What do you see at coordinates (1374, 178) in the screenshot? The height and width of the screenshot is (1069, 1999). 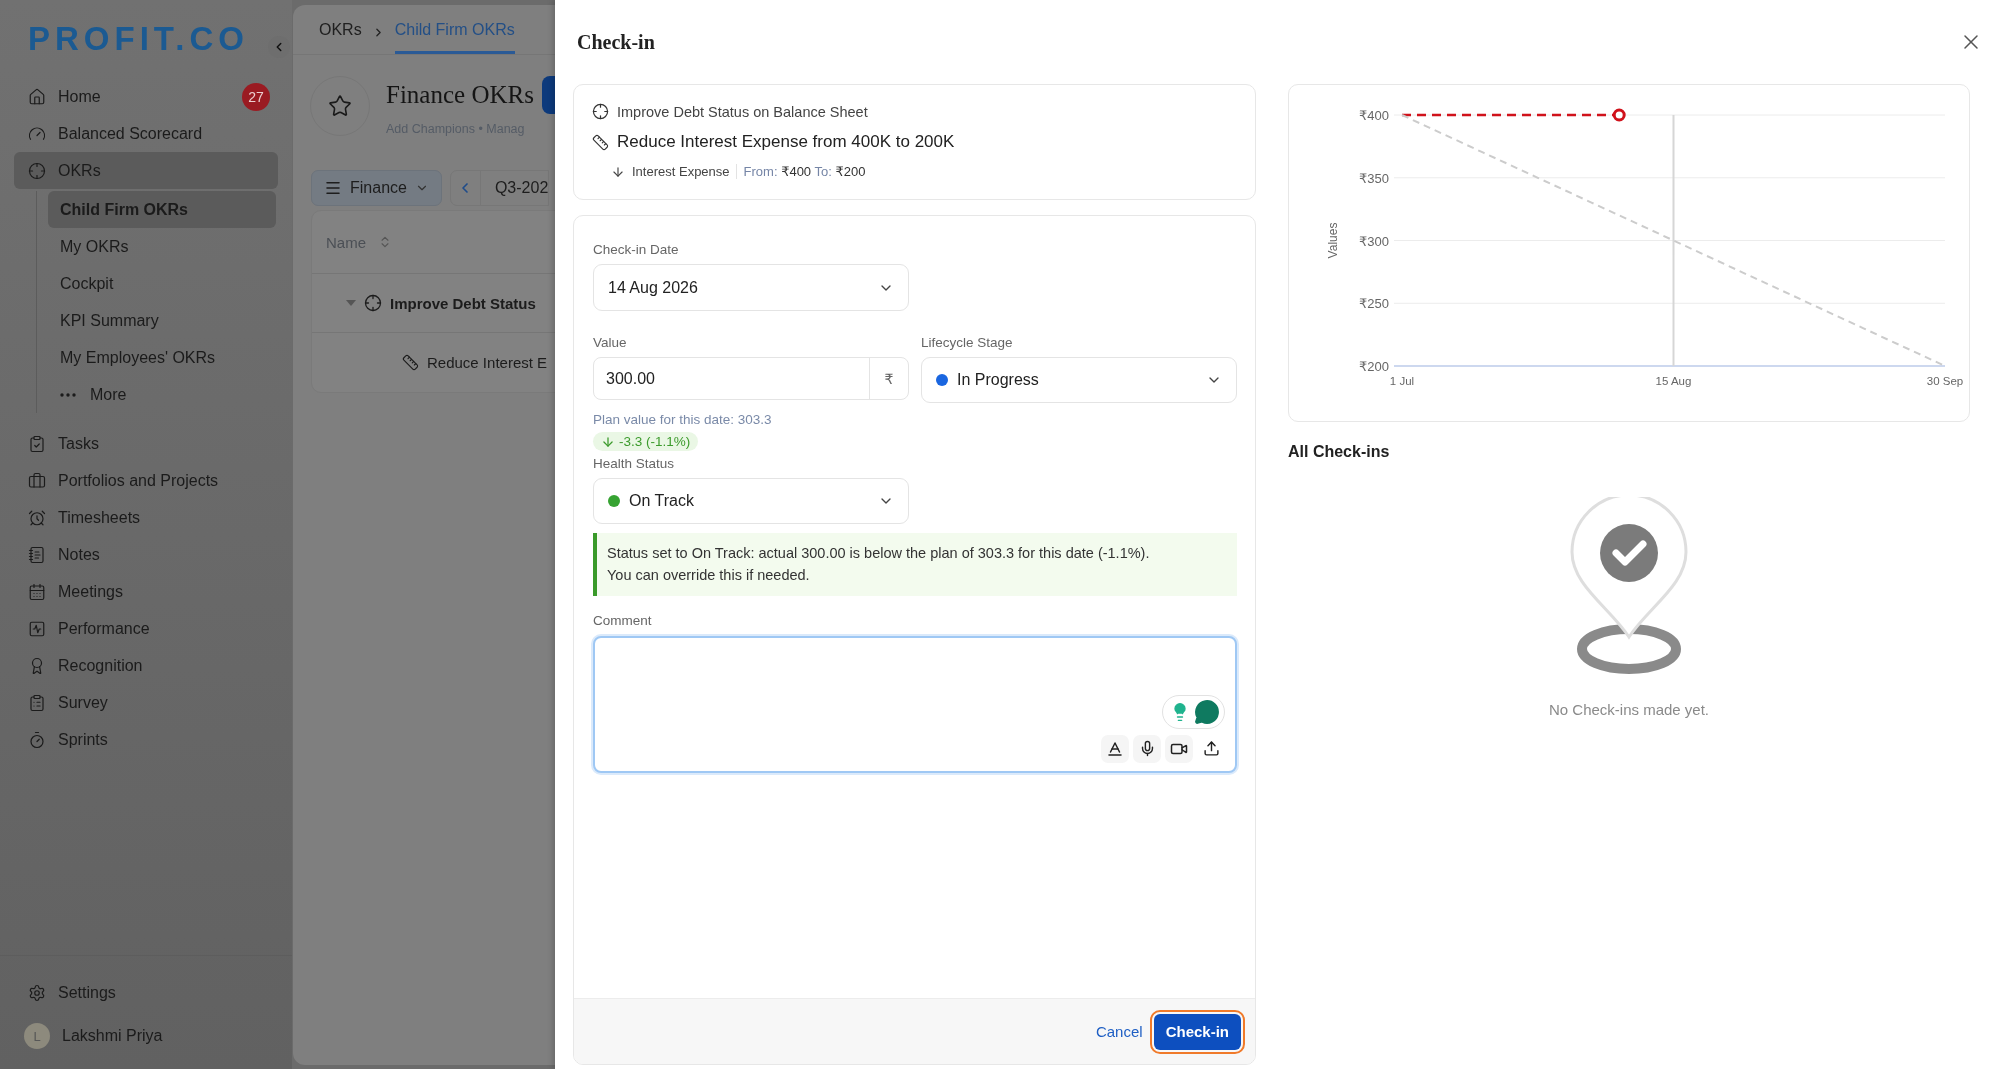 I see `y-tick-label: ₹350` at bounding box center [1374, 178].